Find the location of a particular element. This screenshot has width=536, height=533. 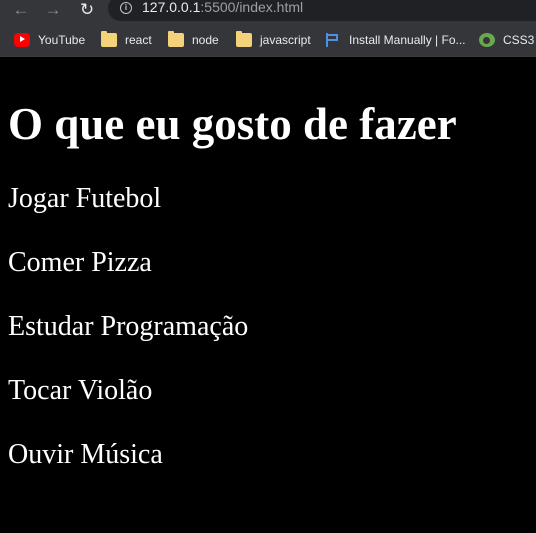

youtube-icon is located at coordinates (22, 40).